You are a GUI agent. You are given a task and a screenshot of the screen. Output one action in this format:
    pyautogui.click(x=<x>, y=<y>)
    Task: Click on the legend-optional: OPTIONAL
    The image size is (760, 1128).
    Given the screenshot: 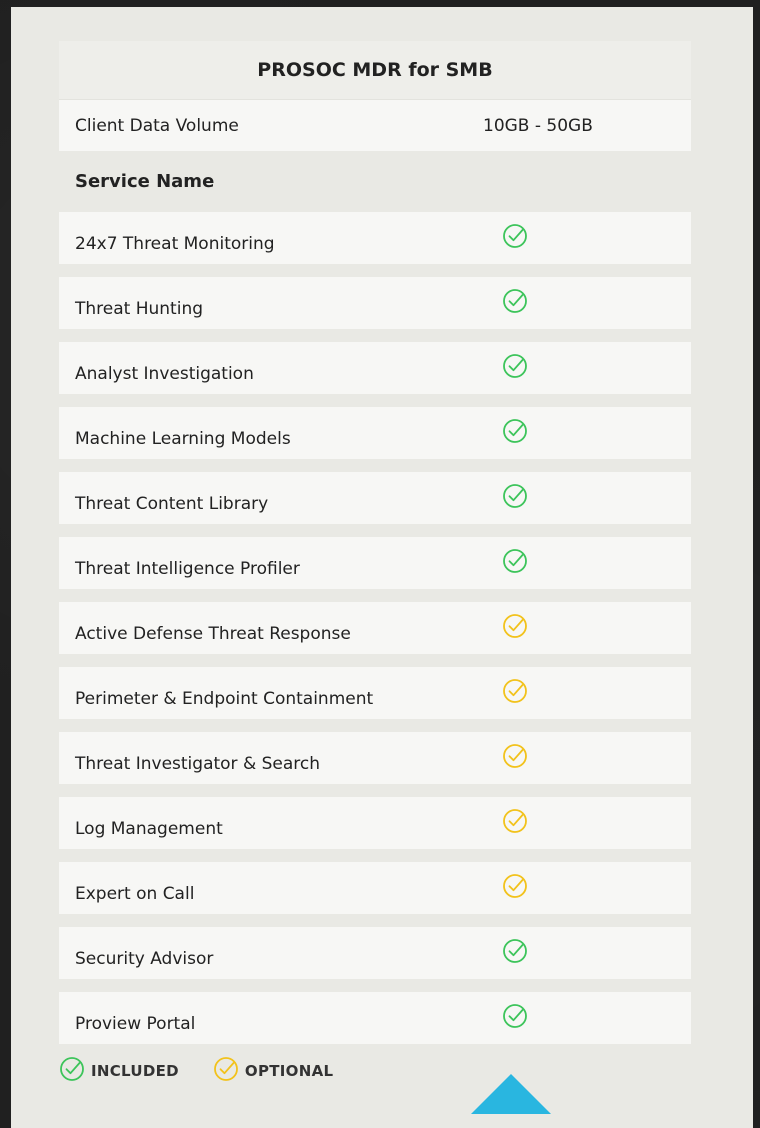 What is the action you would take?
    pyautogui.click(x=273, y=1071)
    